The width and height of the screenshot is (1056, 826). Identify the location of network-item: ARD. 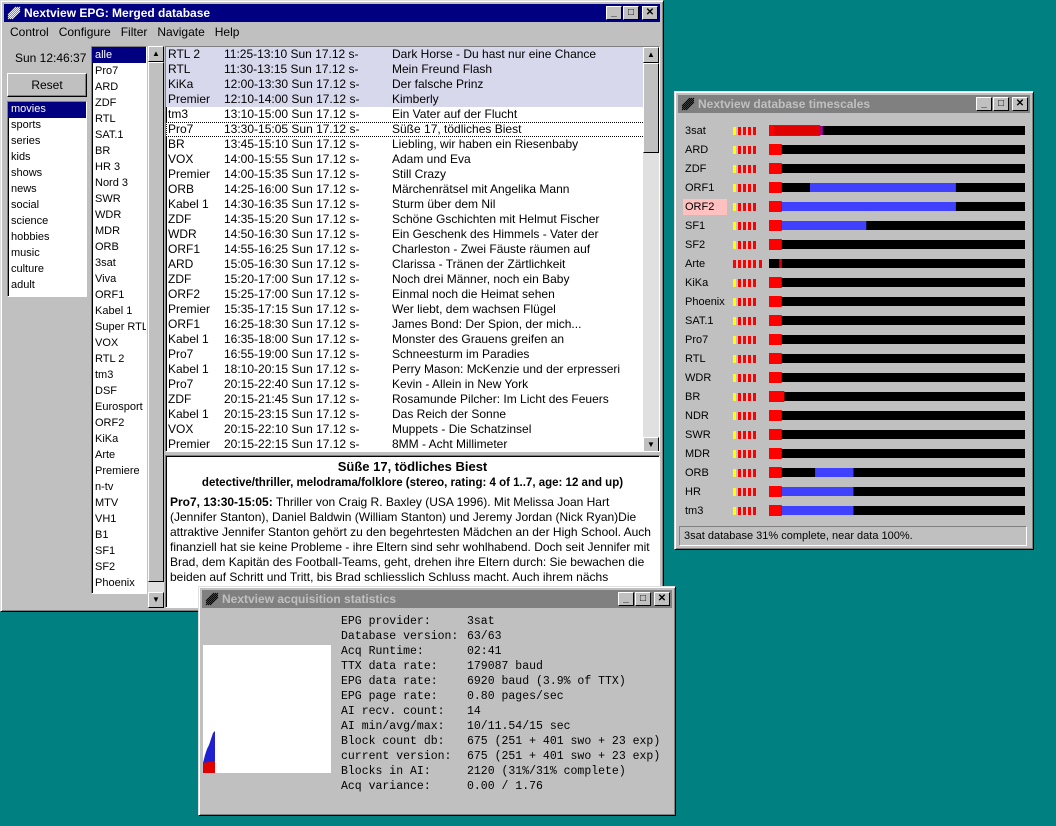
(119, 87).